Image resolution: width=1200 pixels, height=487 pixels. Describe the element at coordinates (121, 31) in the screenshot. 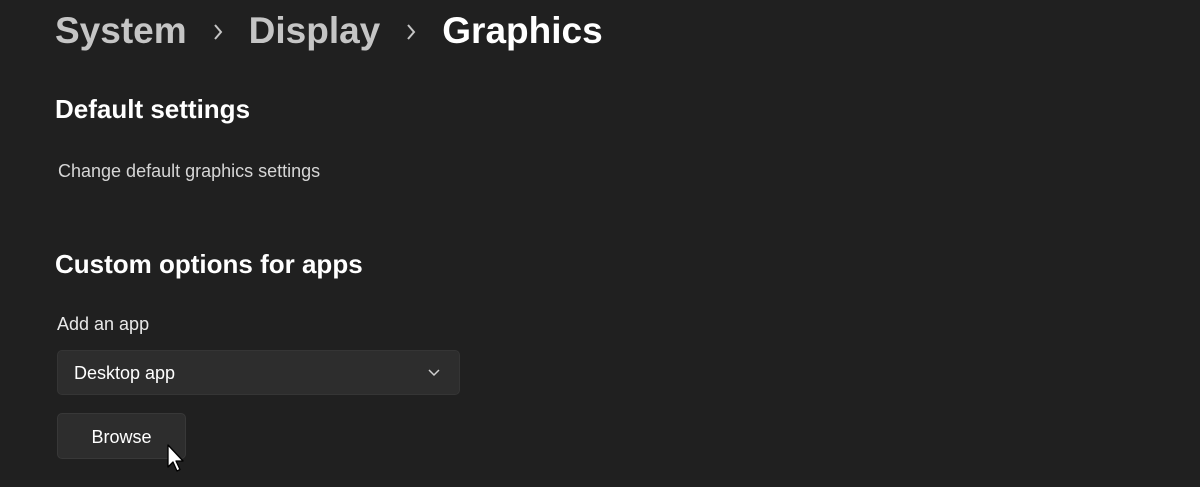

I see `breadcrumb-item-system: System` at that location.